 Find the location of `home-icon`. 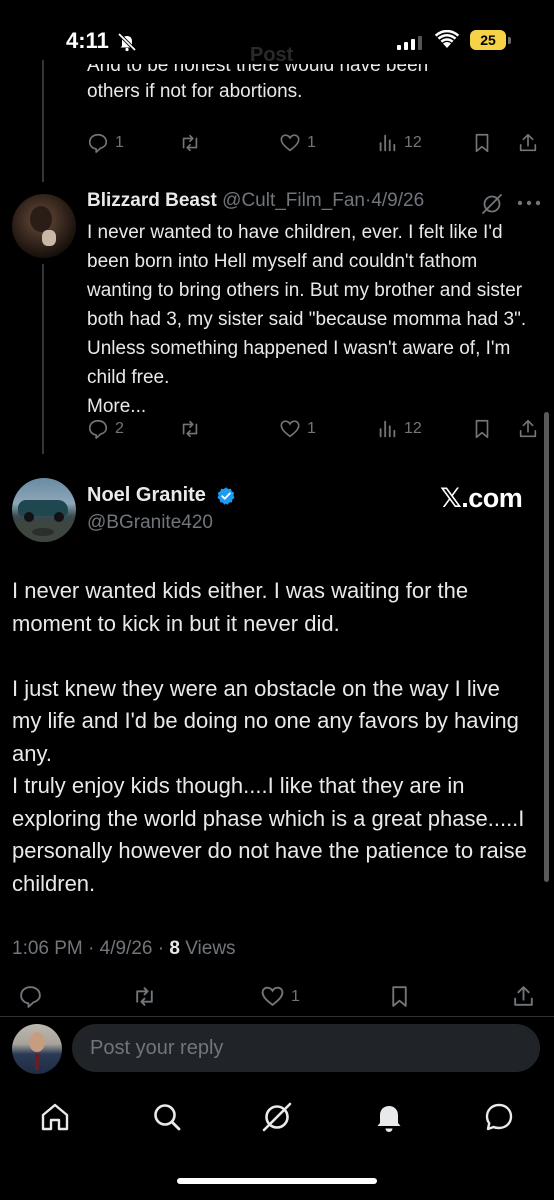

home-icon is located at coordinates (55, 1117).